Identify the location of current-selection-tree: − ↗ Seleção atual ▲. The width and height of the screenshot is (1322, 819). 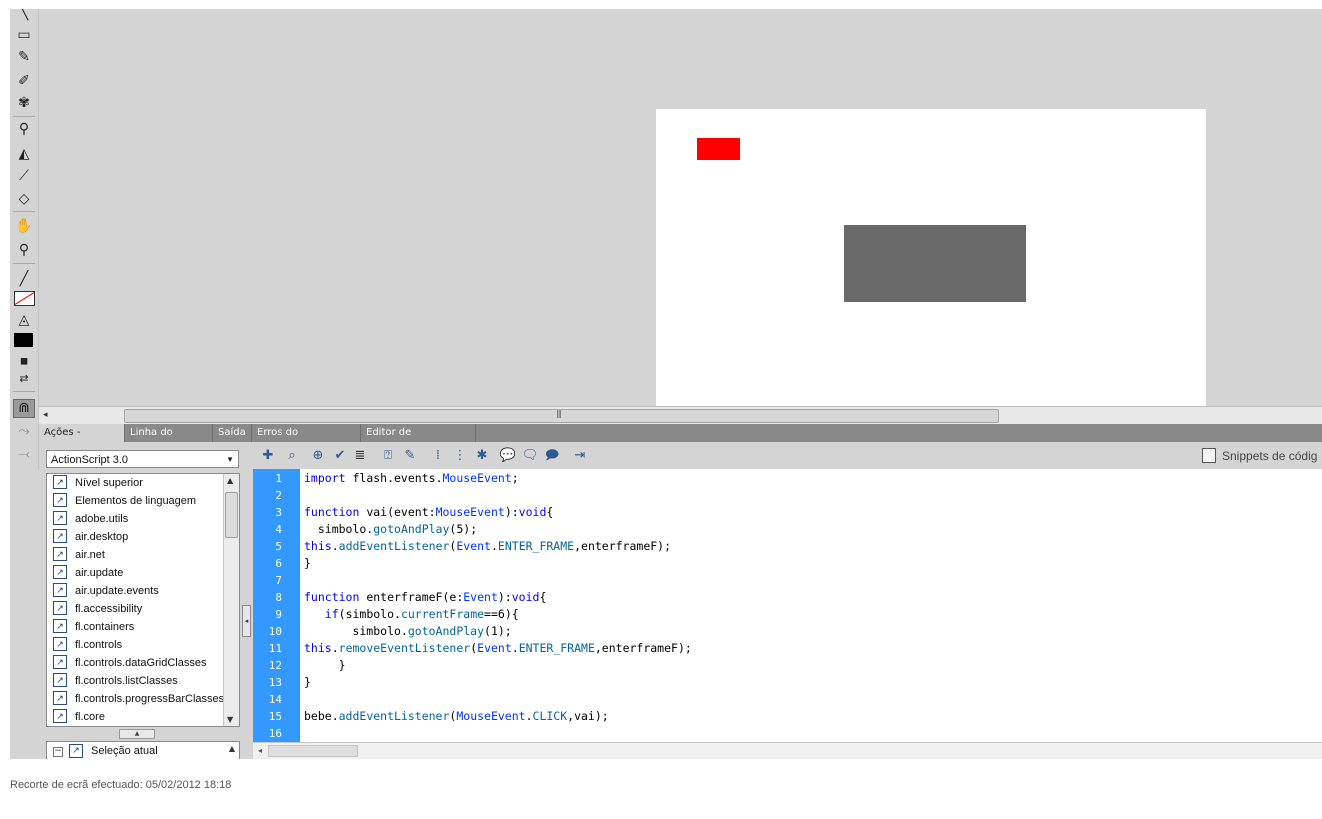
(143, 750).